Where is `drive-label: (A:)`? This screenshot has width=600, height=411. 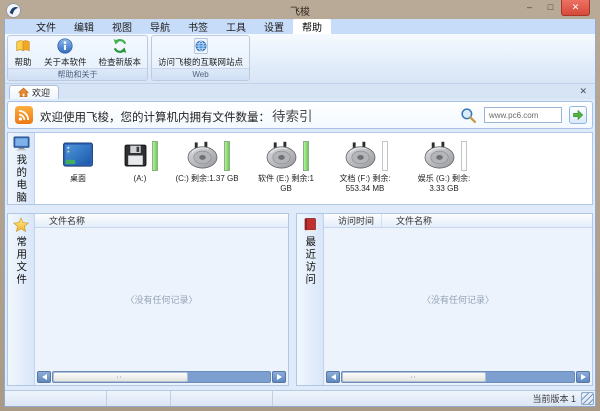
drive-label: (A:) is located at coordinates (140, 178).